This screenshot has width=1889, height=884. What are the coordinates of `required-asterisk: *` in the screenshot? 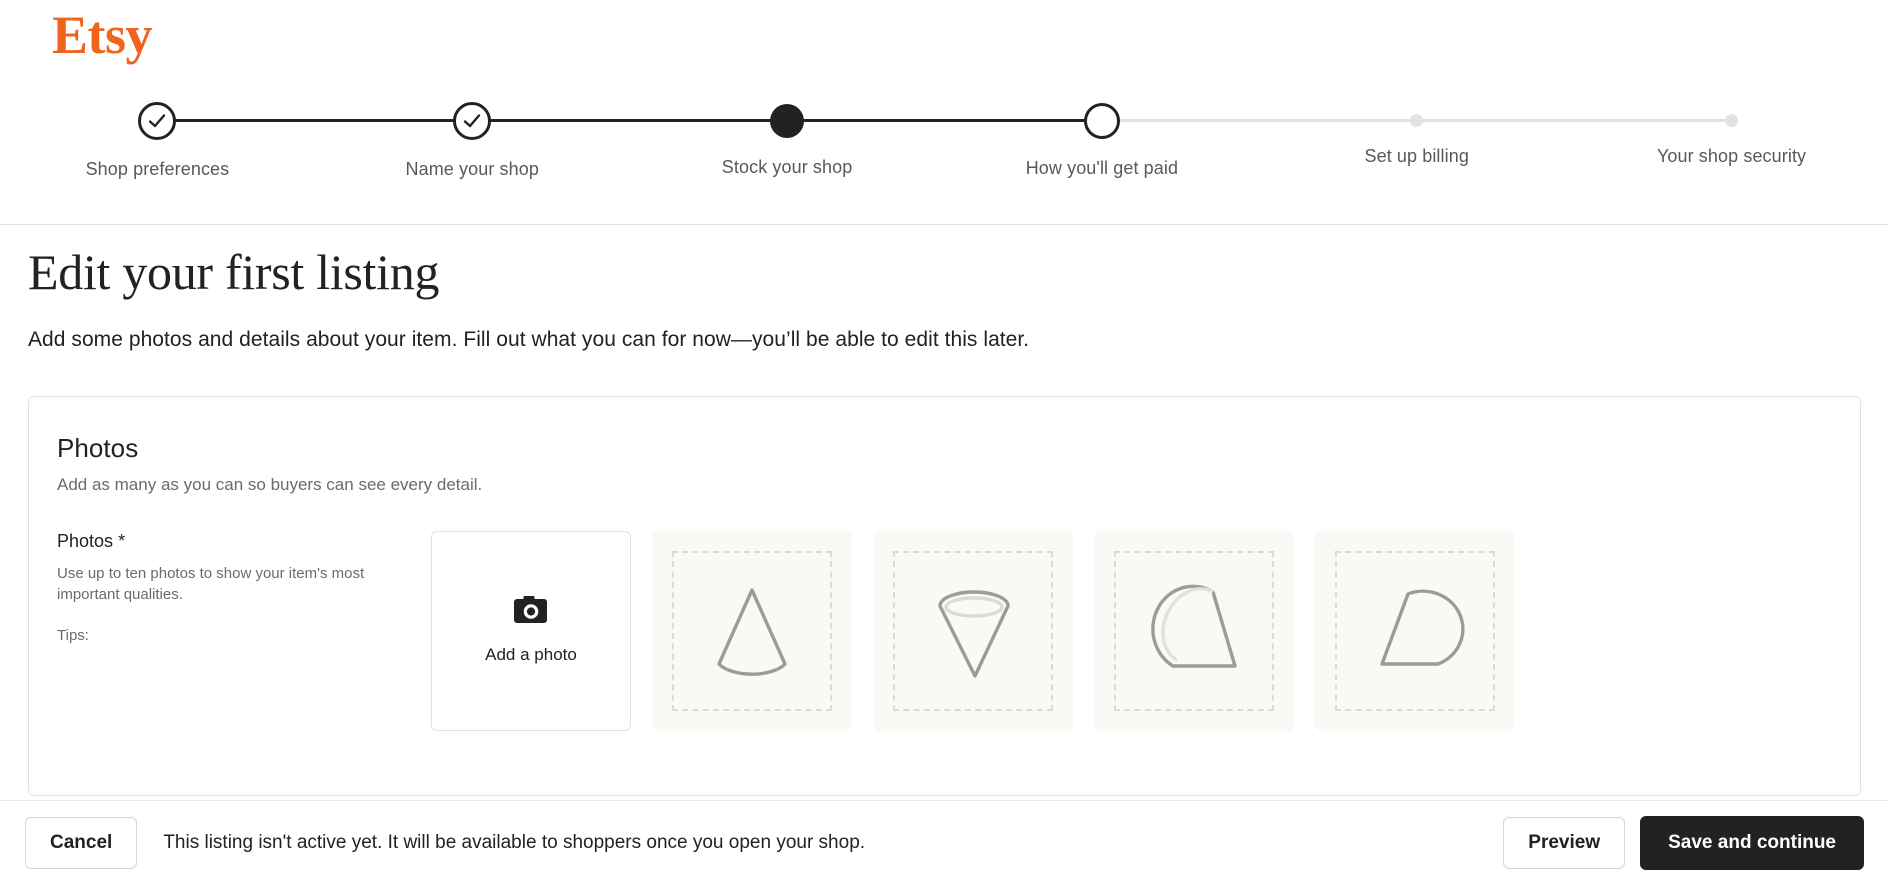 It's located at (122, 541).